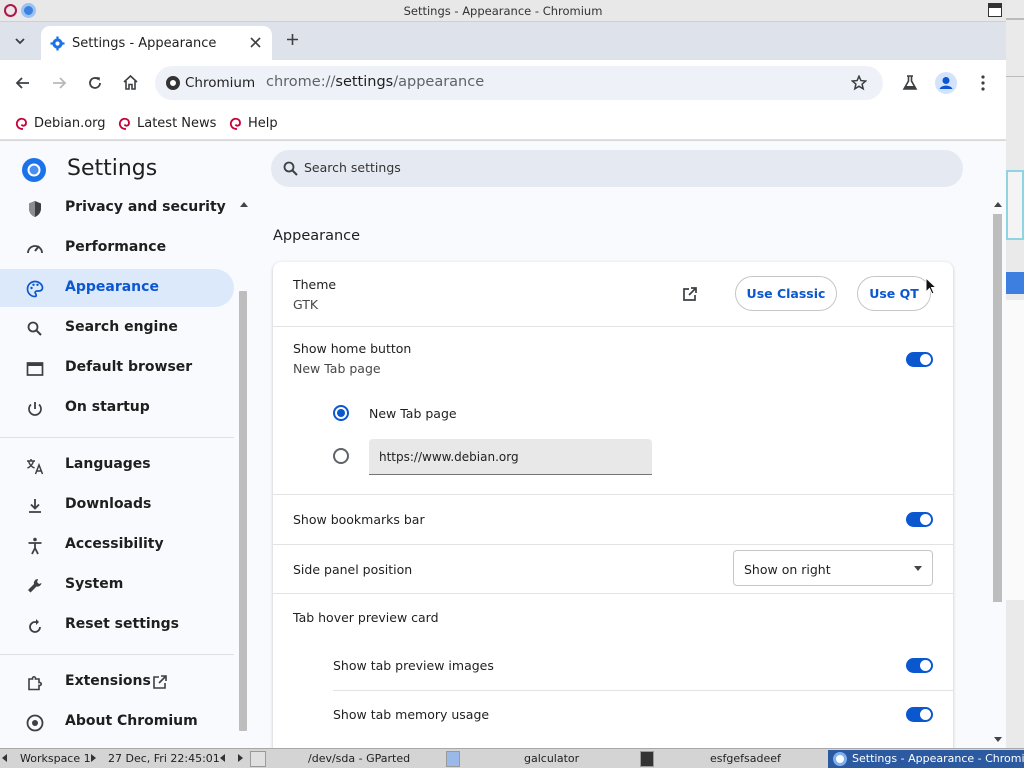 The width and height of the screenshot is (1024, 768). Describe the element at coordinates (366, 617) in the screenshot. I see `tab-hover-label: Tab hover preview card` at that location.